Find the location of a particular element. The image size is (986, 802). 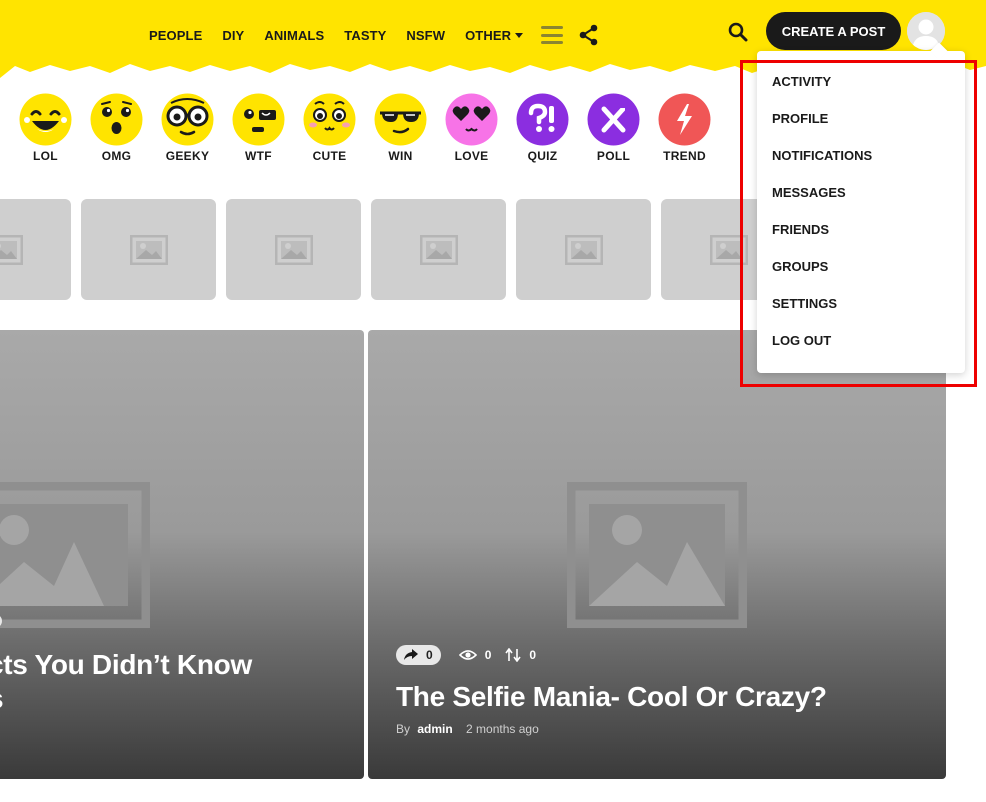

nav-item-people: PEOPLE is located at coordinates (175, 35).